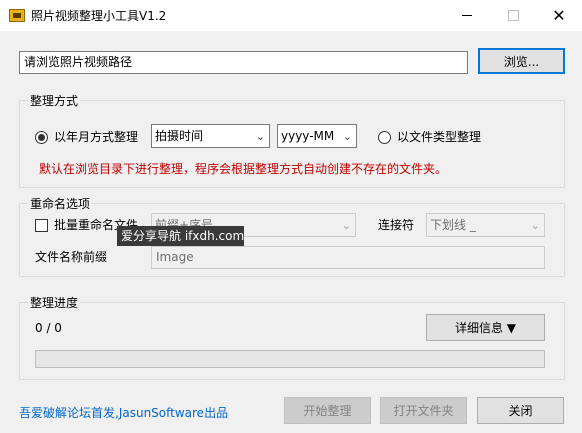 Image resolution: width=582 pixels, height=433 pixels. I want to click on by-type-label: 以文件类型整理, so click(439, 137).